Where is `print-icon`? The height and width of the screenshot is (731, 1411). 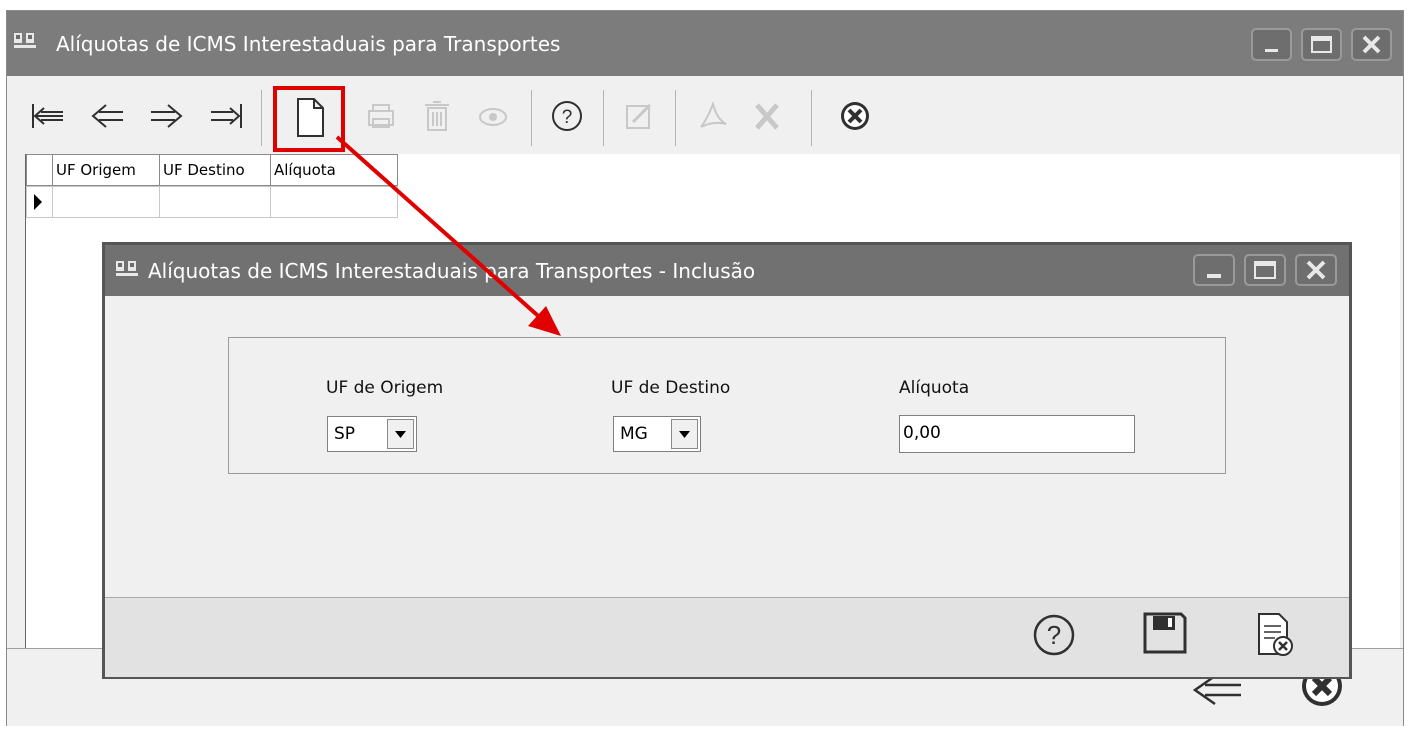 print-icon is located at coordinates (381, 116).